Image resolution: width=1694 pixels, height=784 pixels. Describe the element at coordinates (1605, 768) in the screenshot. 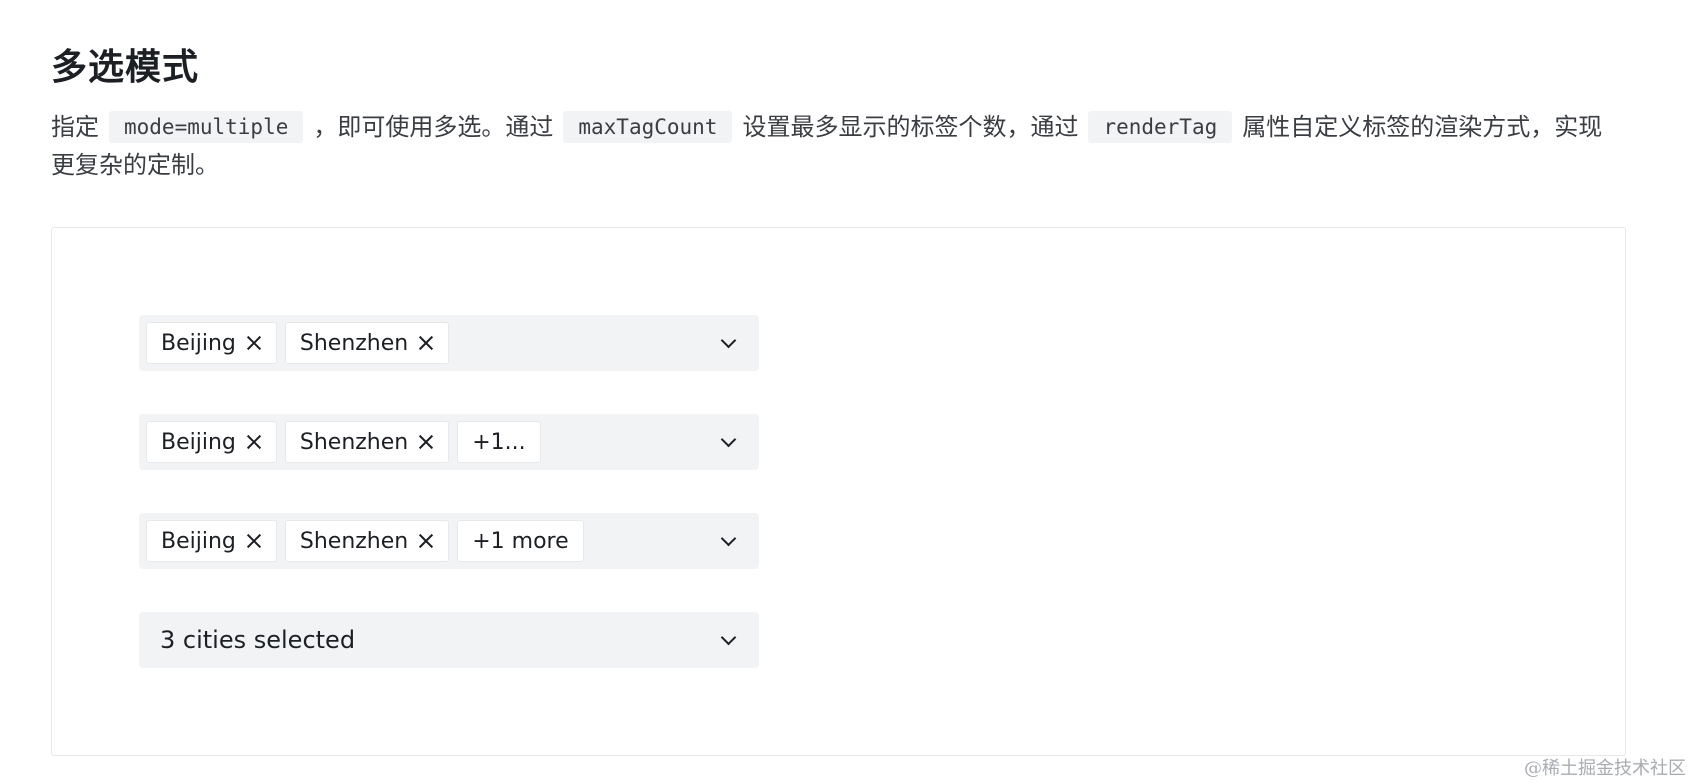

I see `watermark: @稀土掘金技术社区` at that location.